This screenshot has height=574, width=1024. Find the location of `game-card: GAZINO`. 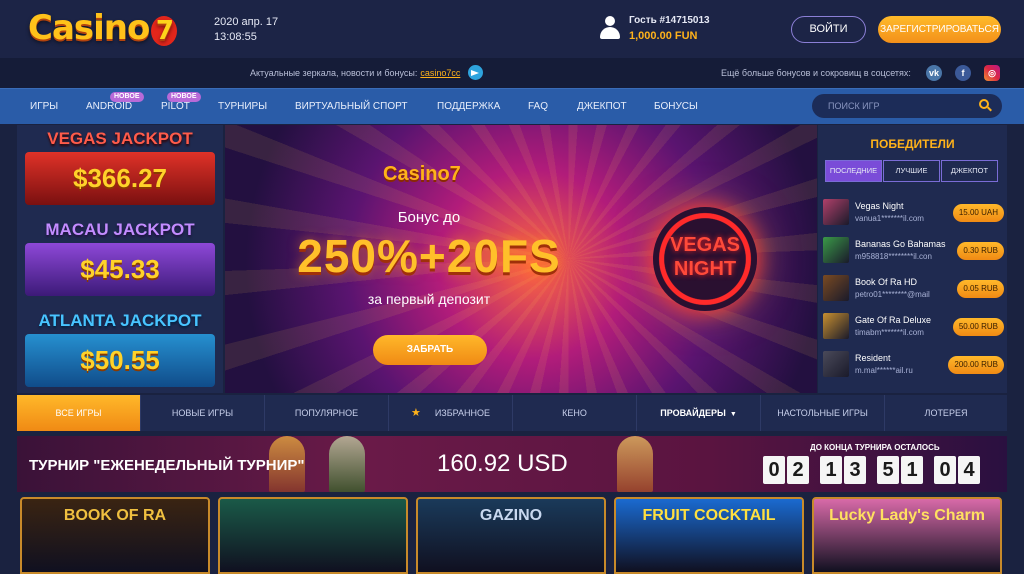

game-card: GAZINO is located at coordinates (511, 535).